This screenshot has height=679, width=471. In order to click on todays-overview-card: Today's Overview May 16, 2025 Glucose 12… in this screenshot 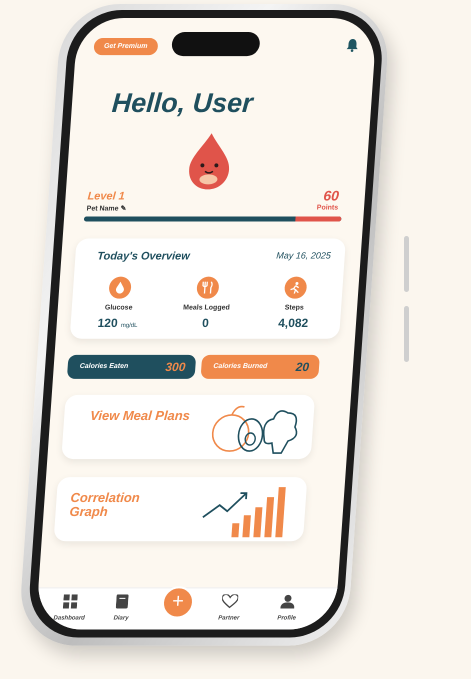, I will do `click(207, 288)`.